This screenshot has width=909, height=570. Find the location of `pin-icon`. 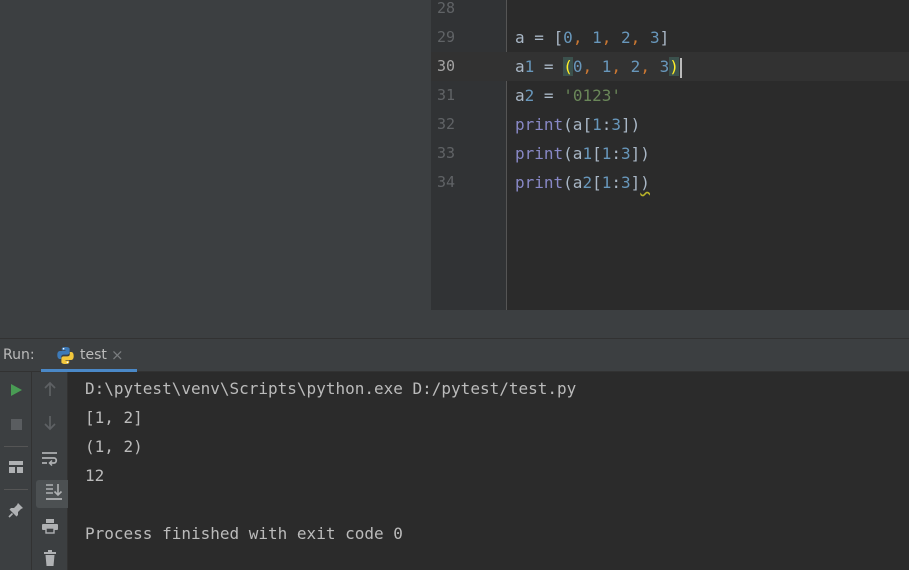

pin-icon is located at coordinates (16, 512).